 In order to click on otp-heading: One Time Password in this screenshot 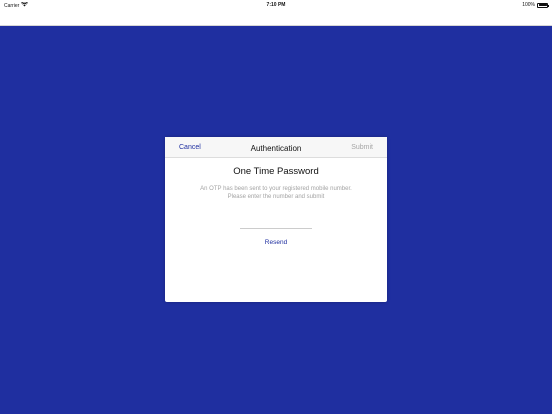, I will do `click(276, 171)`.